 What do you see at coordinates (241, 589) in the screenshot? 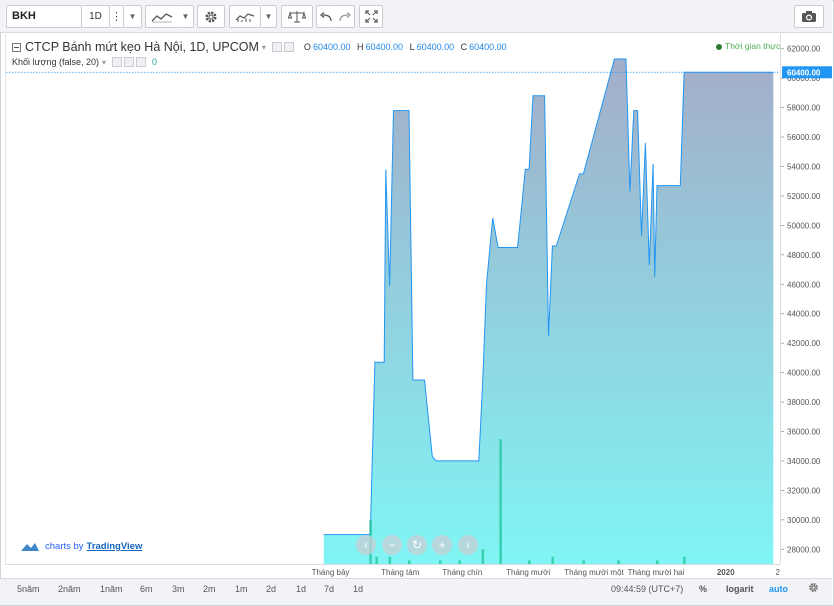
I see `range-1m: 1m` at bounding box center [241, 589].